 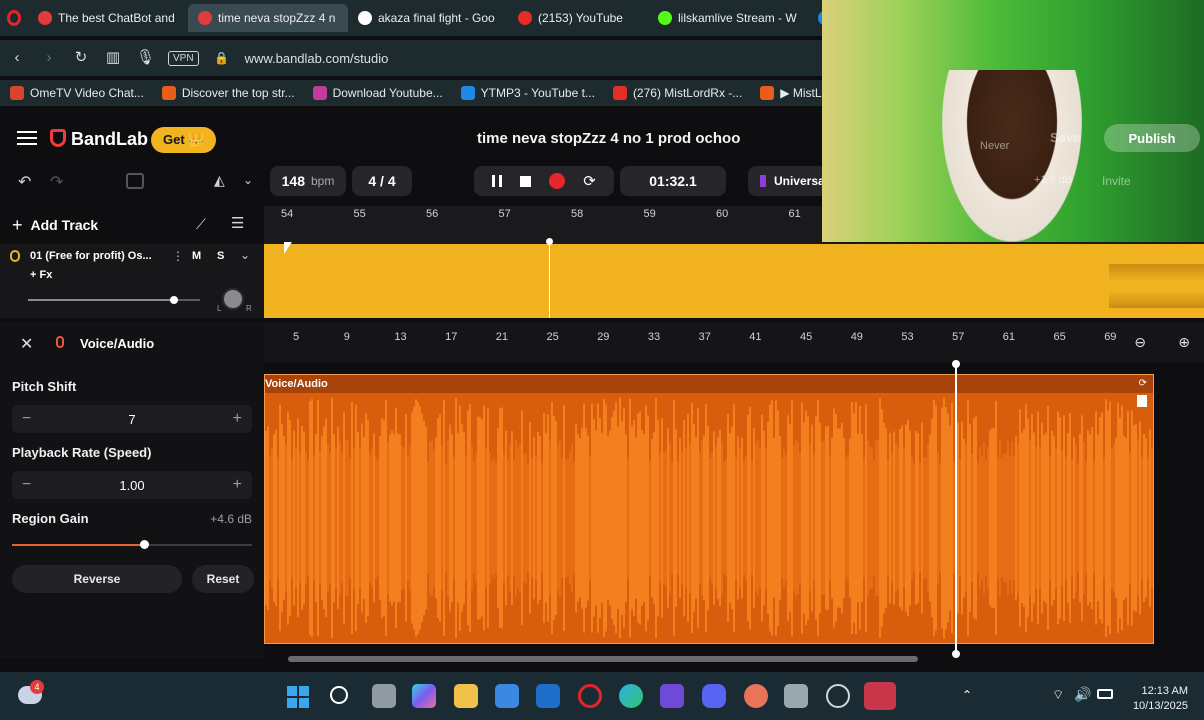 What do you see at coordinates (838, 696) in the screenshot?
I see `obs-icon` at bounding box center [838, 696].